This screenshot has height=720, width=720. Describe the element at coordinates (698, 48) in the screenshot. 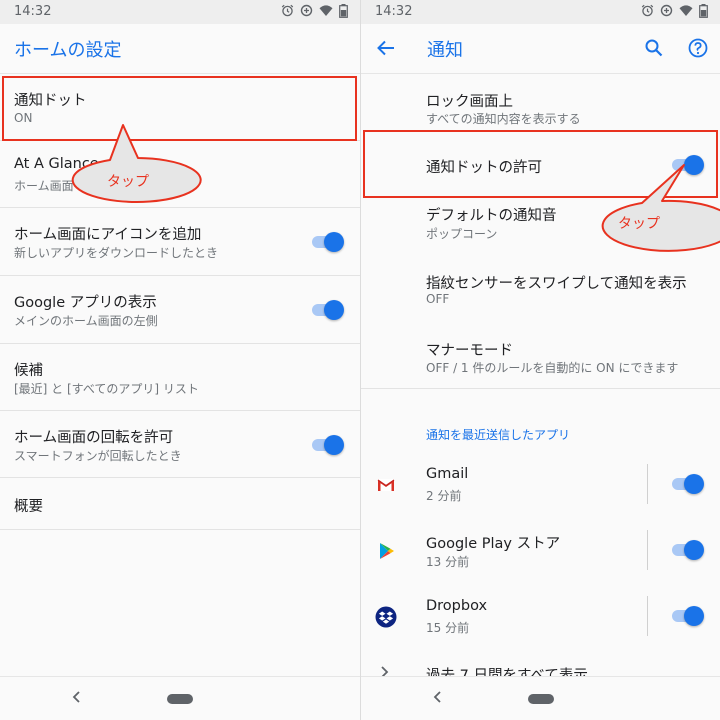

I see `help-icon` at that location.